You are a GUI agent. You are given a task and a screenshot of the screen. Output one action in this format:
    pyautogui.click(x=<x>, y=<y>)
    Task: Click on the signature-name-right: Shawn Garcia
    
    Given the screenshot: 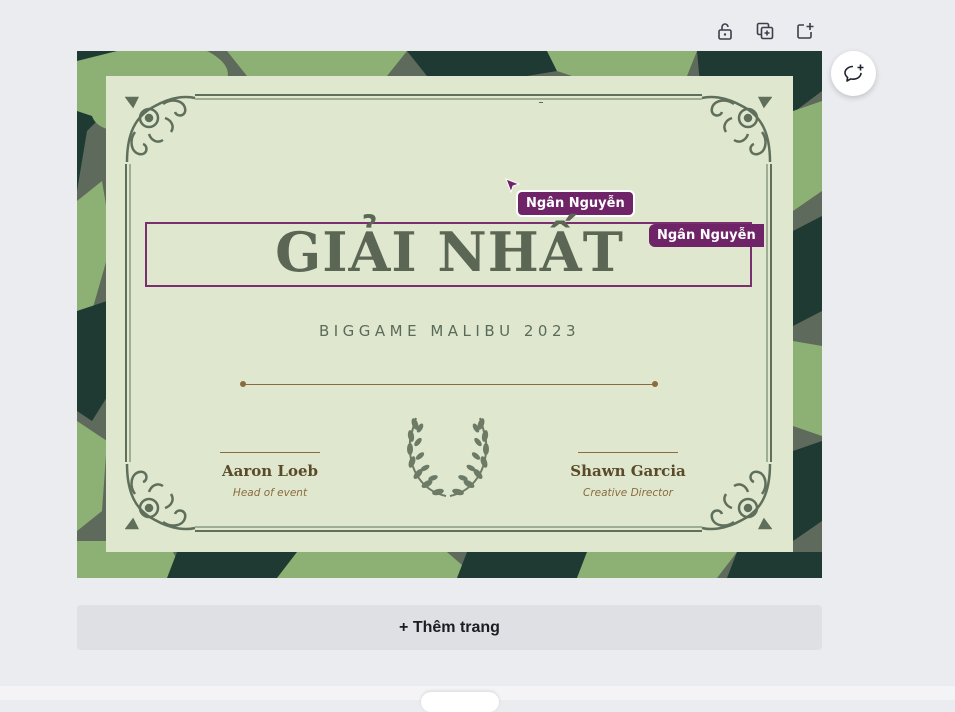 What is the action you would take?
    pyautogui.click(x=628, y=471)
    